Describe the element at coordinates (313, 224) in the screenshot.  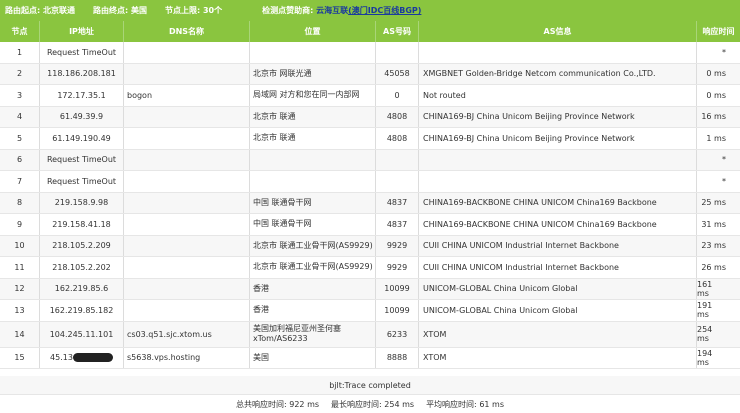
I see `cell-location: 中国 联通骨干网` at that location.